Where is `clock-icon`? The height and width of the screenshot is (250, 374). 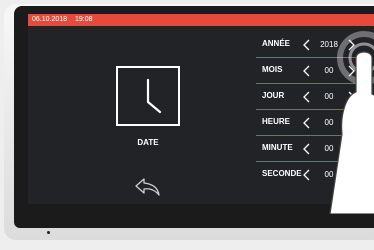 clock-icon is located at coordinates (148, 96).